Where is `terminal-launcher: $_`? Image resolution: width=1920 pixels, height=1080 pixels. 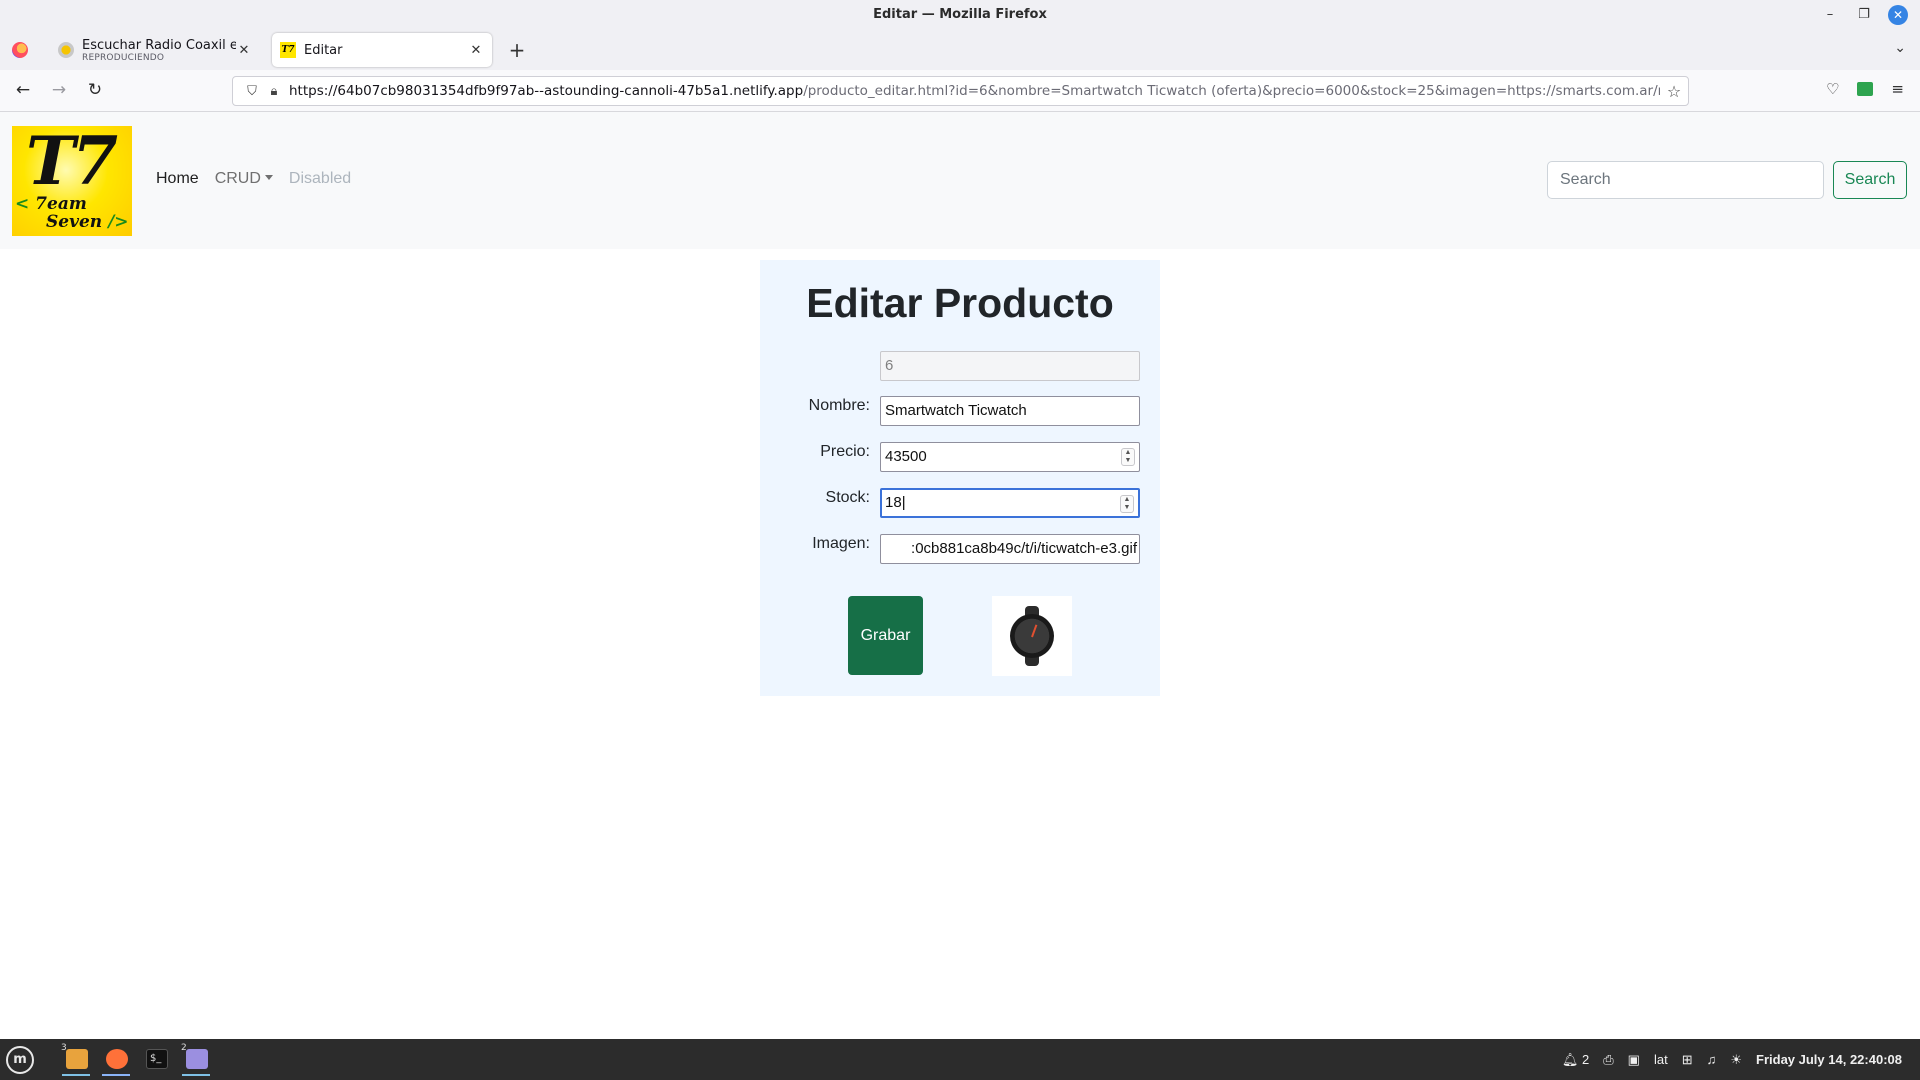 terminal-launcher: $_ is located at coordinates (156, 1059).